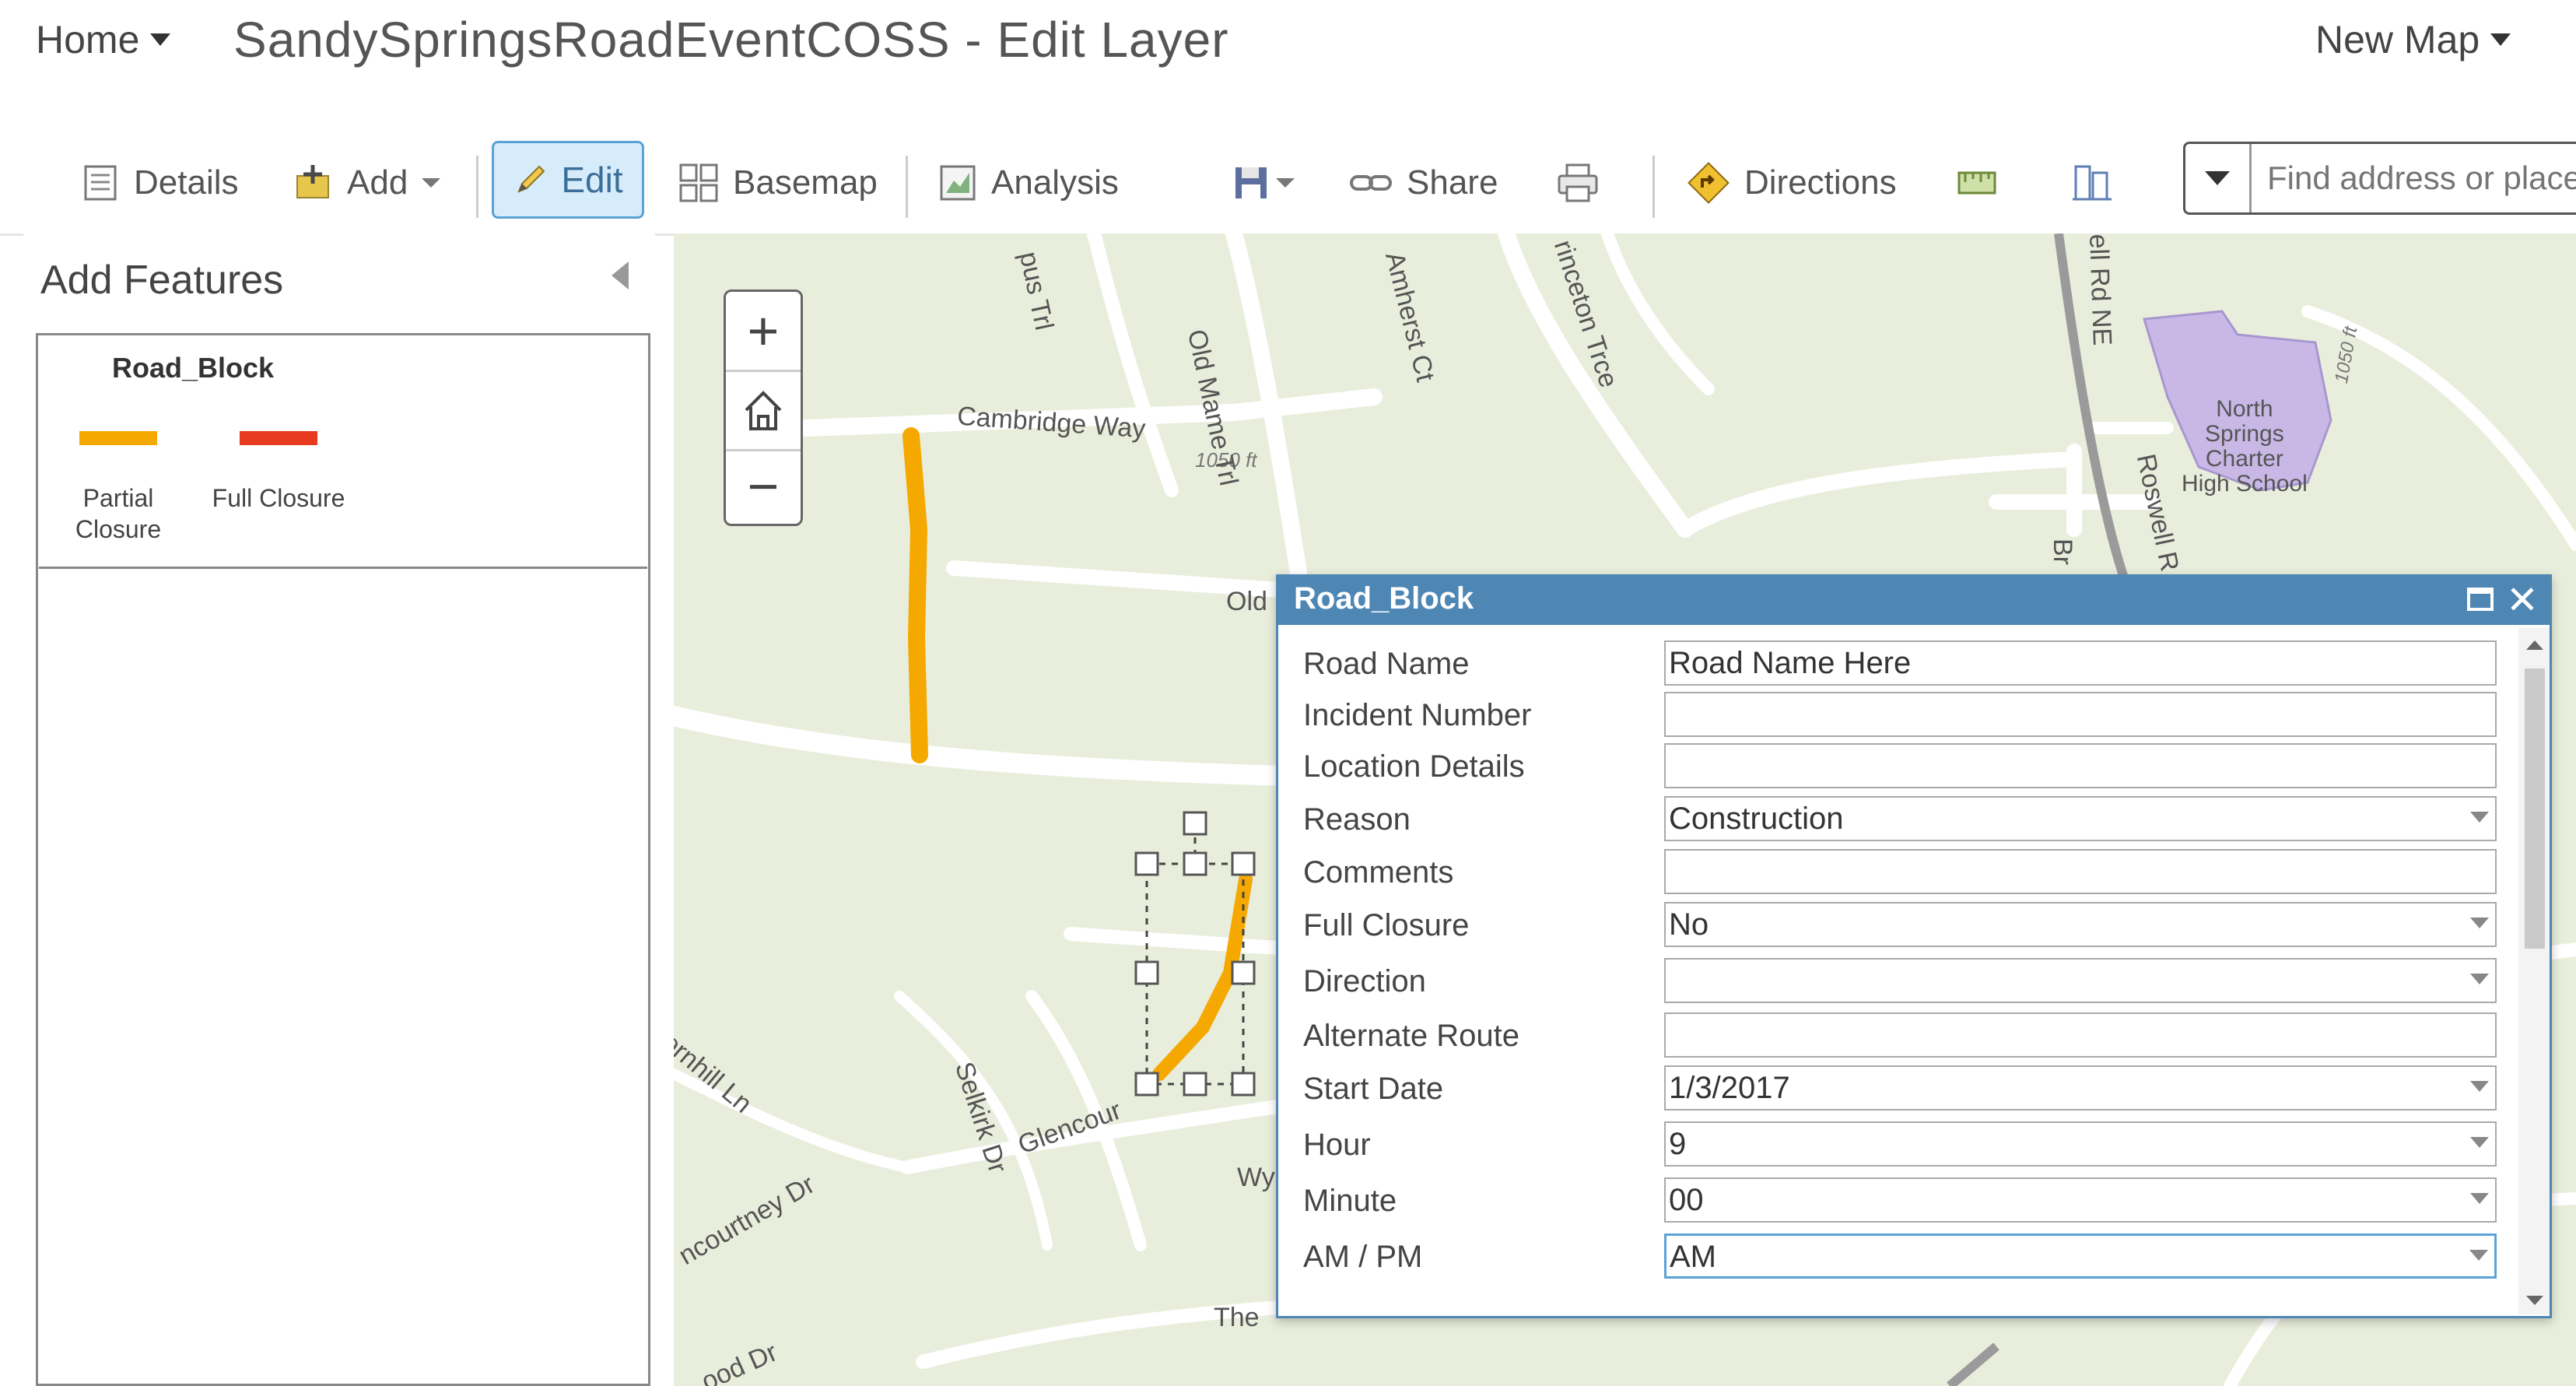  I want to click on field-label: Comments, so click(1378, 872).